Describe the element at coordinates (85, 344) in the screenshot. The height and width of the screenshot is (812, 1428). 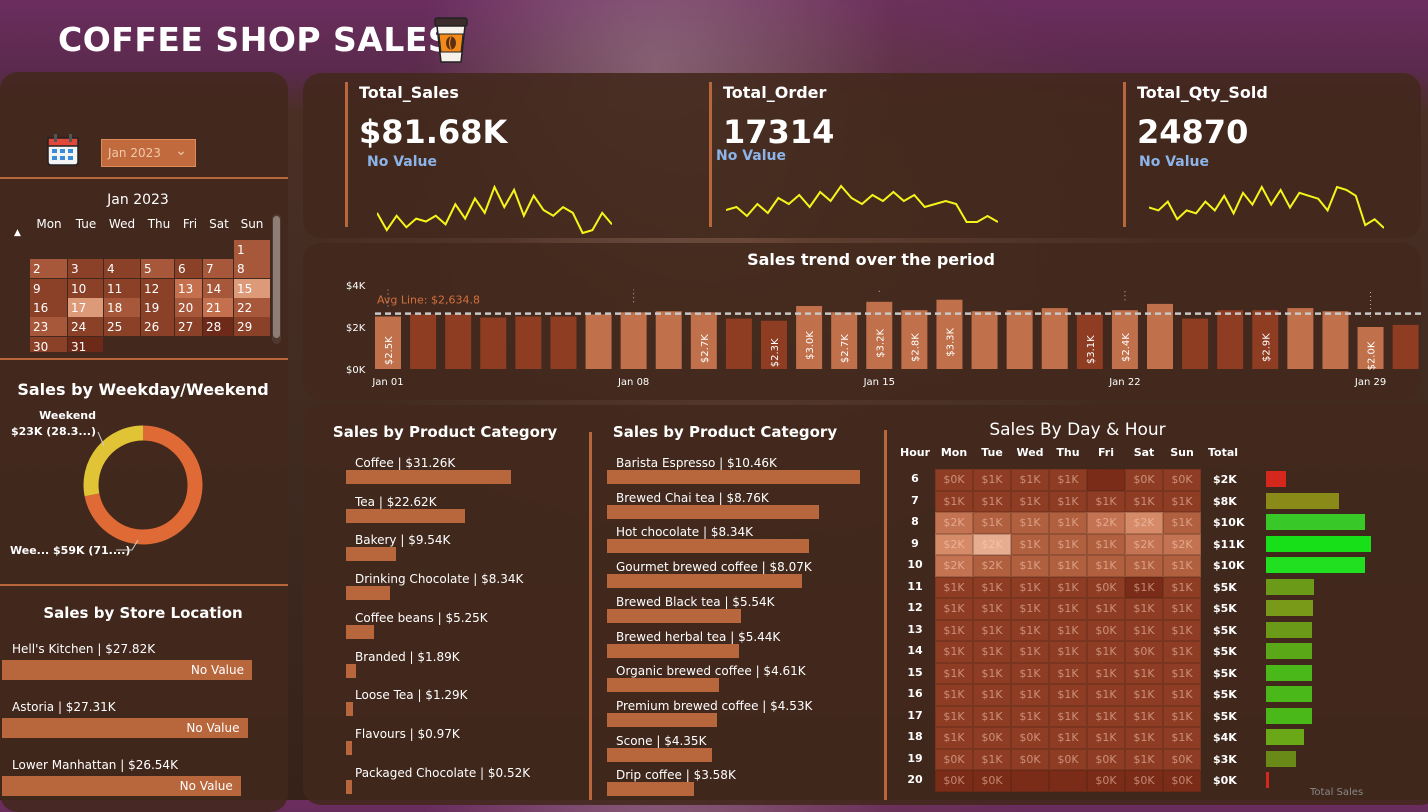
I see `calendar-day: 31` at that location.